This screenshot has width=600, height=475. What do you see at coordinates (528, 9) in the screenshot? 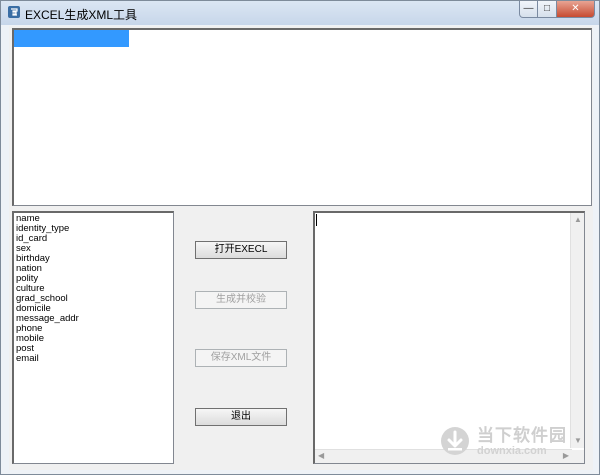
I see `minimize-button: —` at bounding box center [528, 9].